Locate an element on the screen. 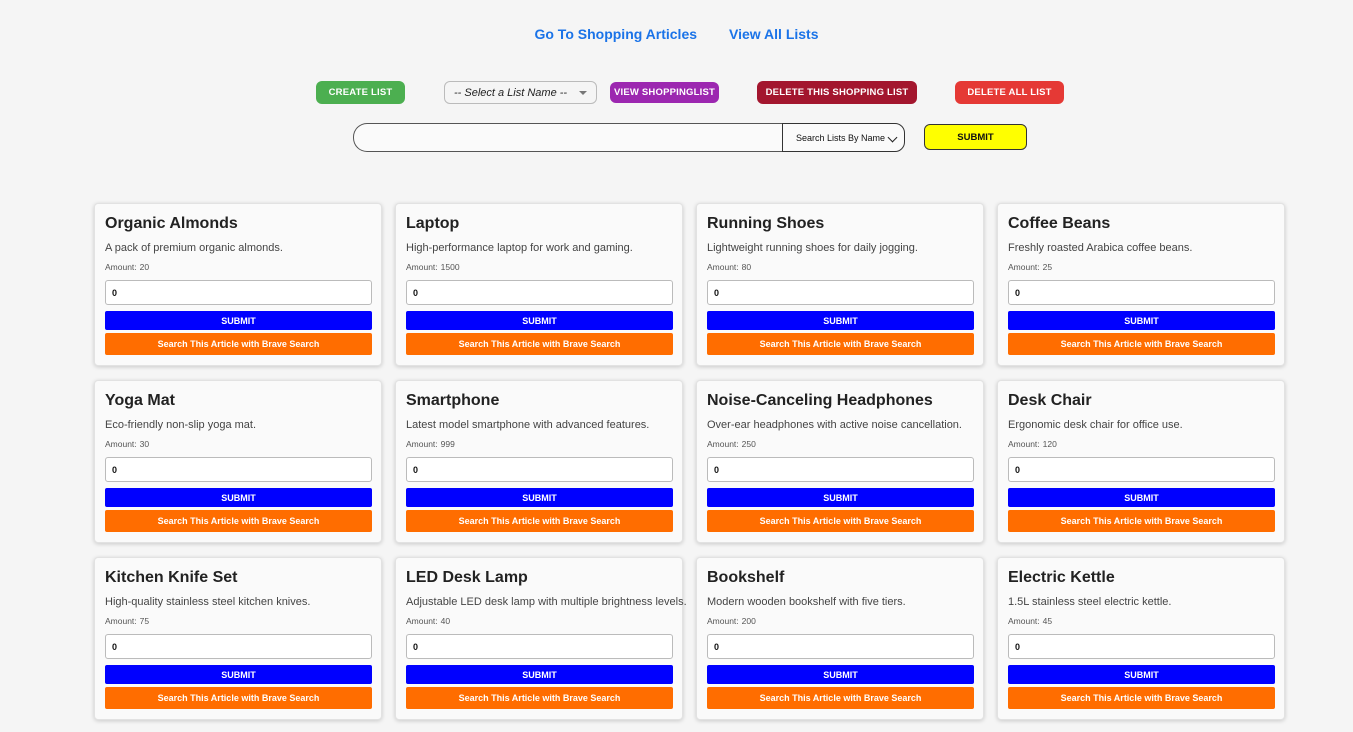  article-title: LED Desk Lamp is located at coordinates (467, 577).